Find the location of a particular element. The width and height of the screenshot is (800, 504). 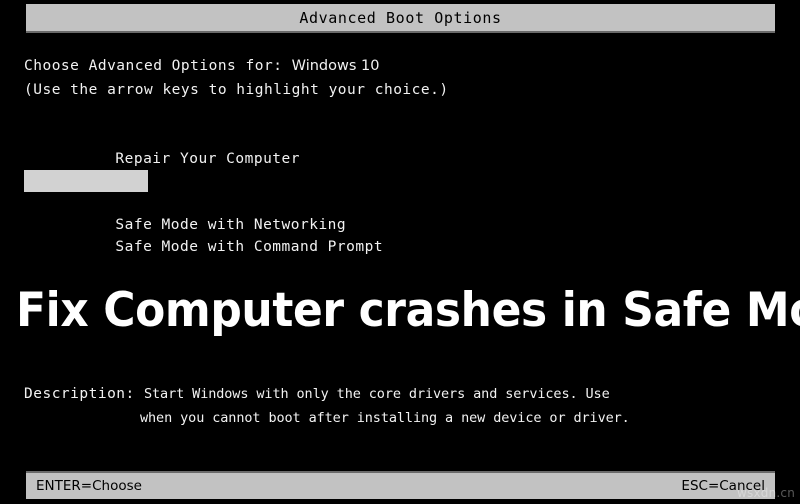

os-version-label: Windows 10 is located at coordinates (335, 66).